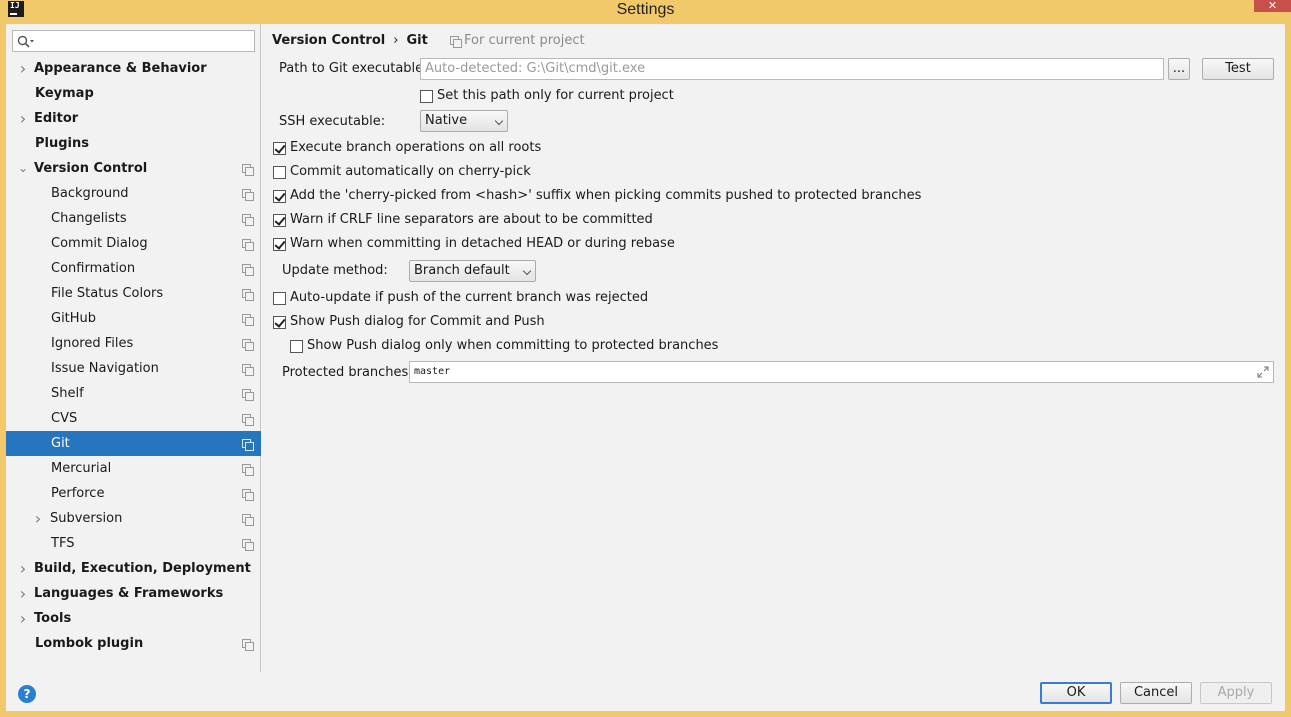 Image resolution: width=1291 pixels, height=717 pixels. I want to click on sidebar-item-changelists: Changelists, so click(133, 218).